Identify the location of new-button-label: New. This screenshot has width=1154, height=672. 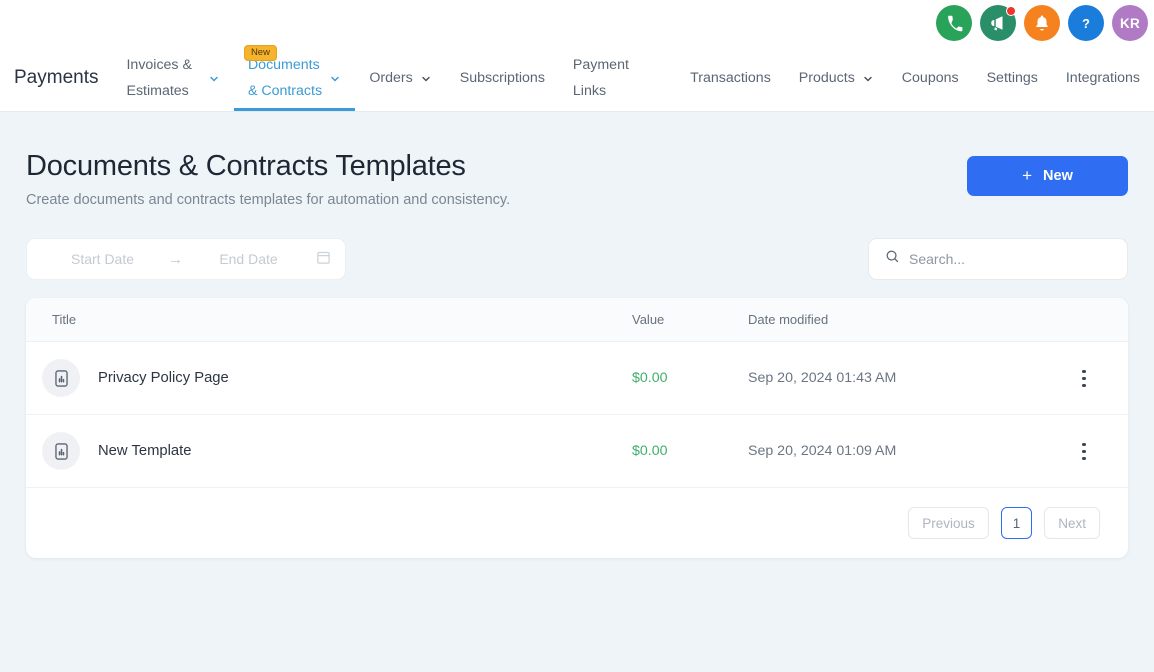
(1058, 176).